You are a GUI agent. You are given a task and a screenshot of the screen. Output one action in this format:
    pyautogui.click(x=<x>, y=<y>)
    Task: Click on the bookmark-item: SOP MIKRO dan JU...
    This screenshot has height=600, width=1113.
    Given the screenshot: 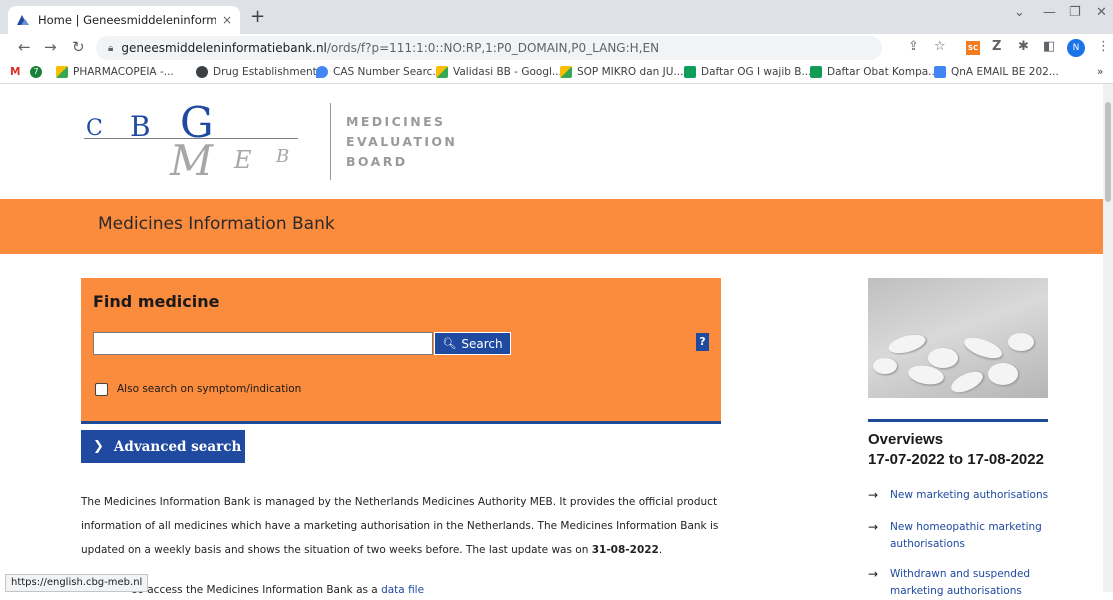 What is the action you would take?
    pyautogui.click(x=621, y=72)
    